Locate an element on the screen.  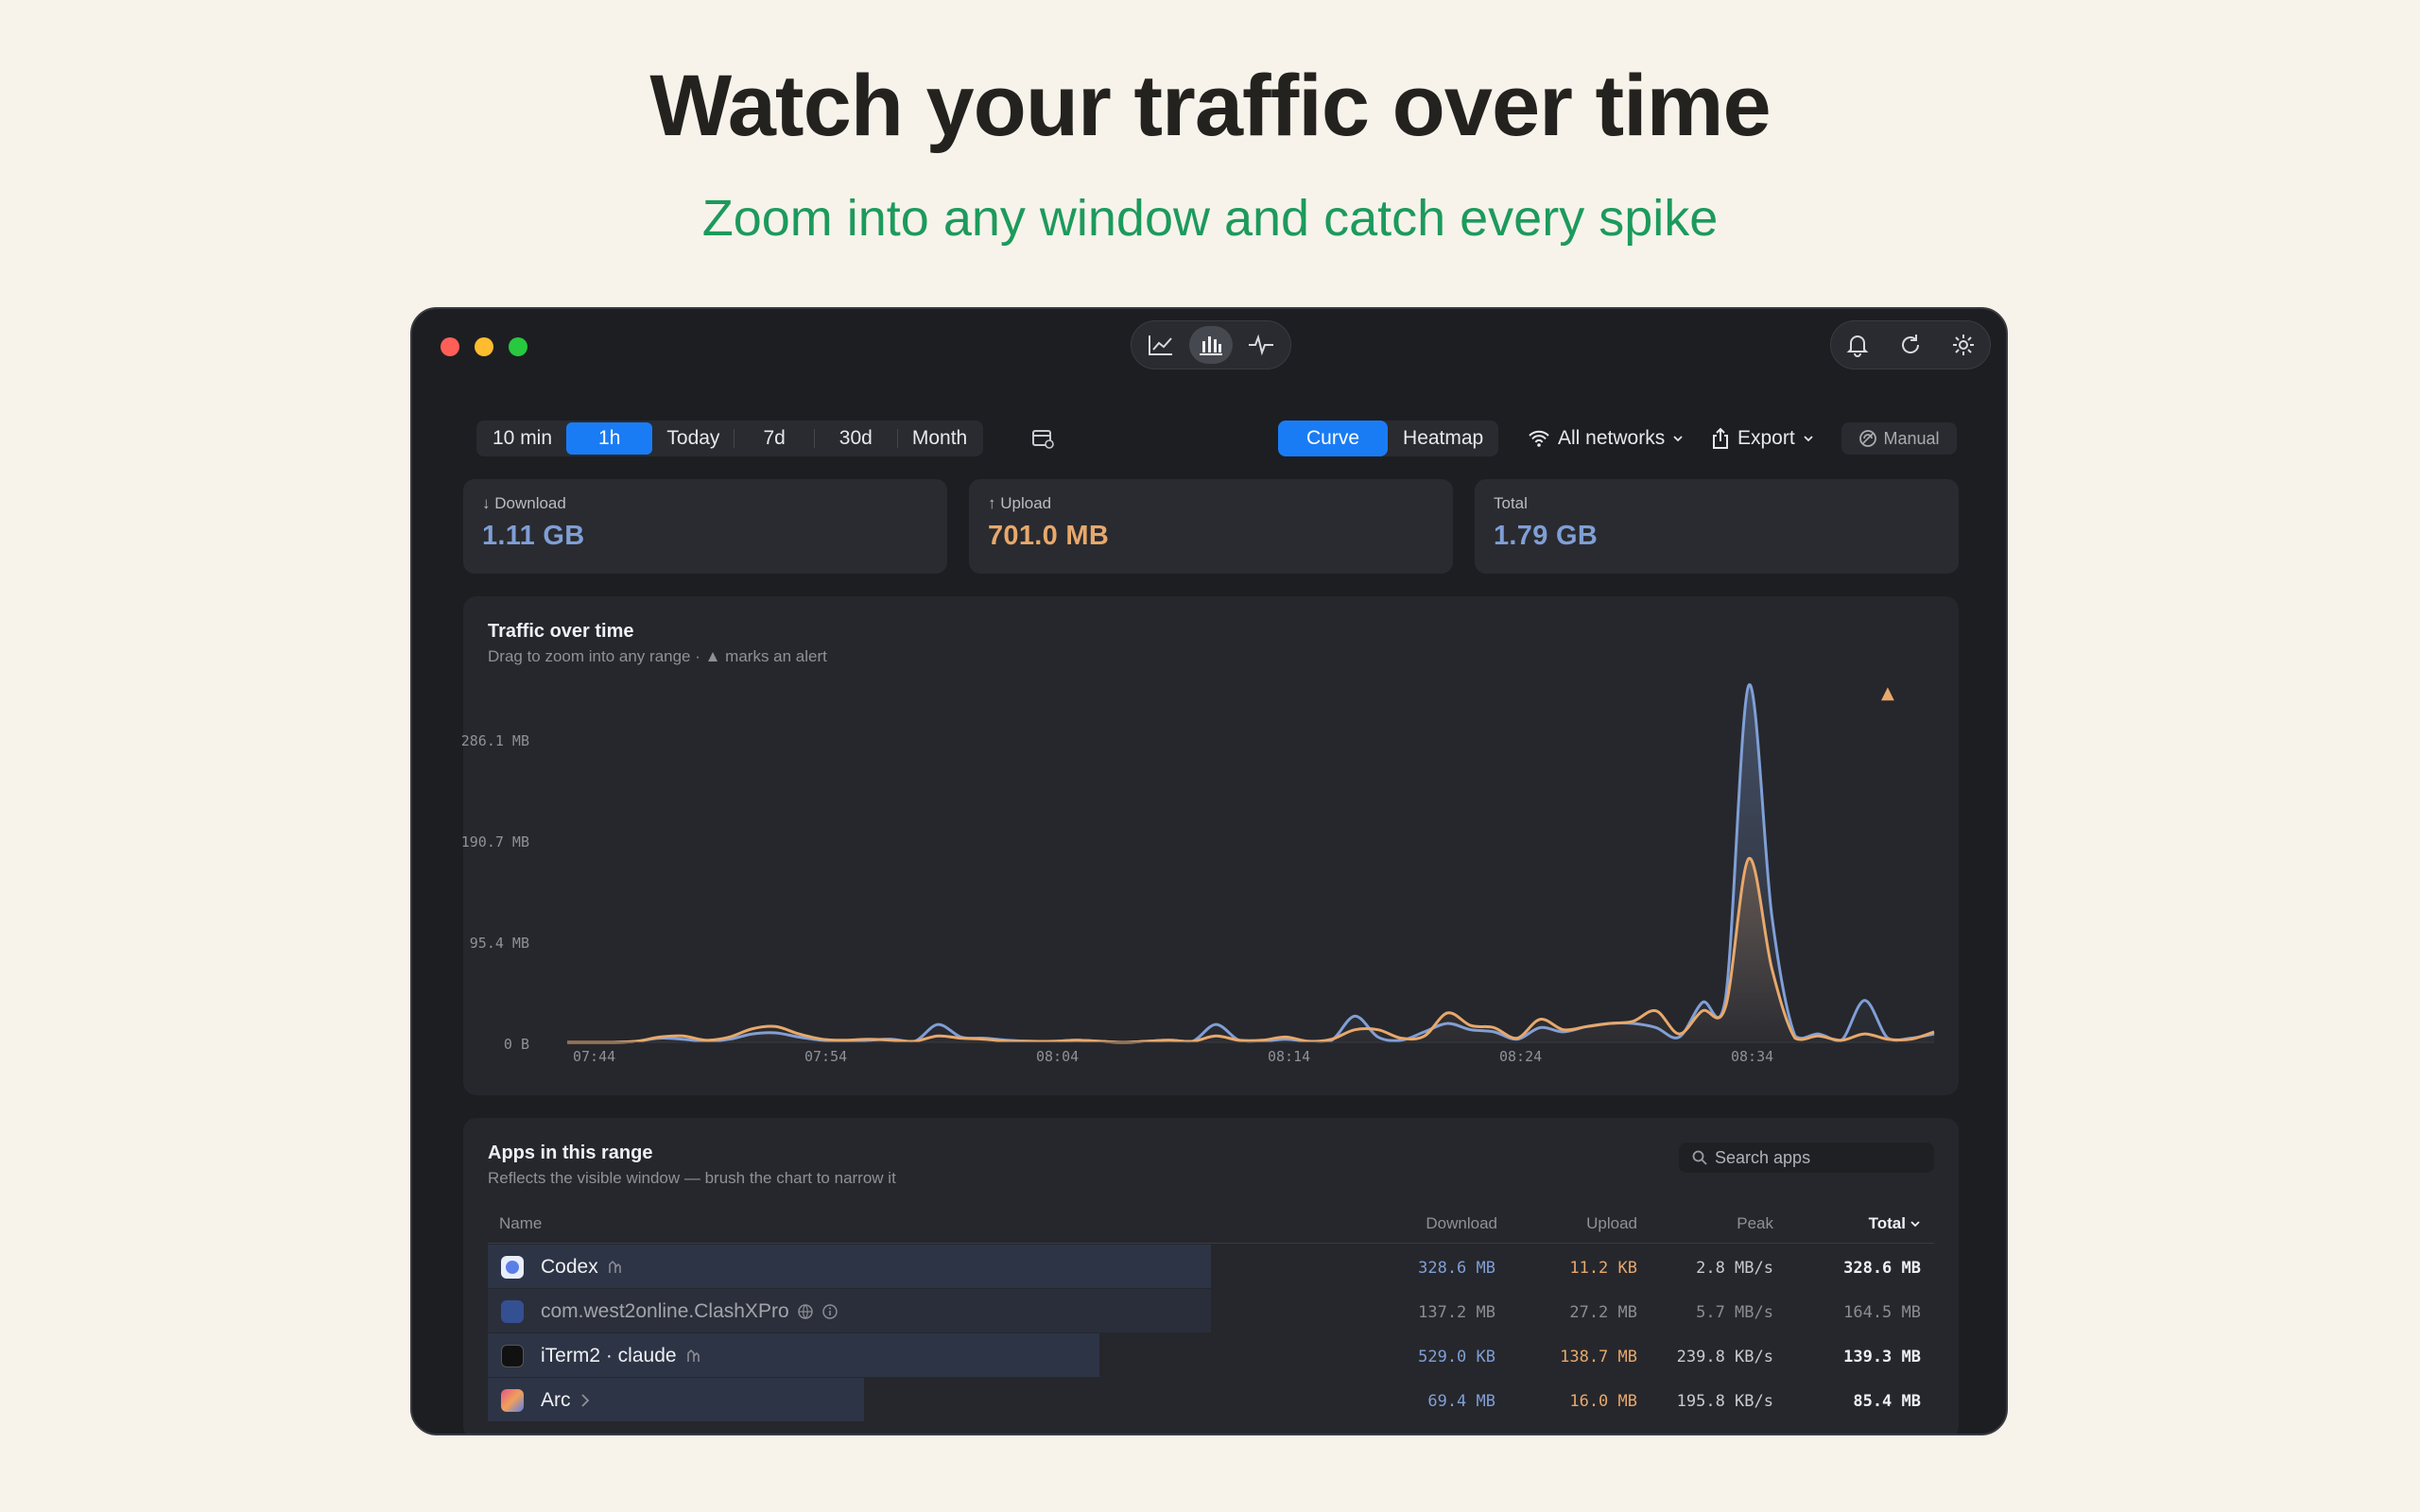
chevron-right-icon is located at coordinates (585, 1400).